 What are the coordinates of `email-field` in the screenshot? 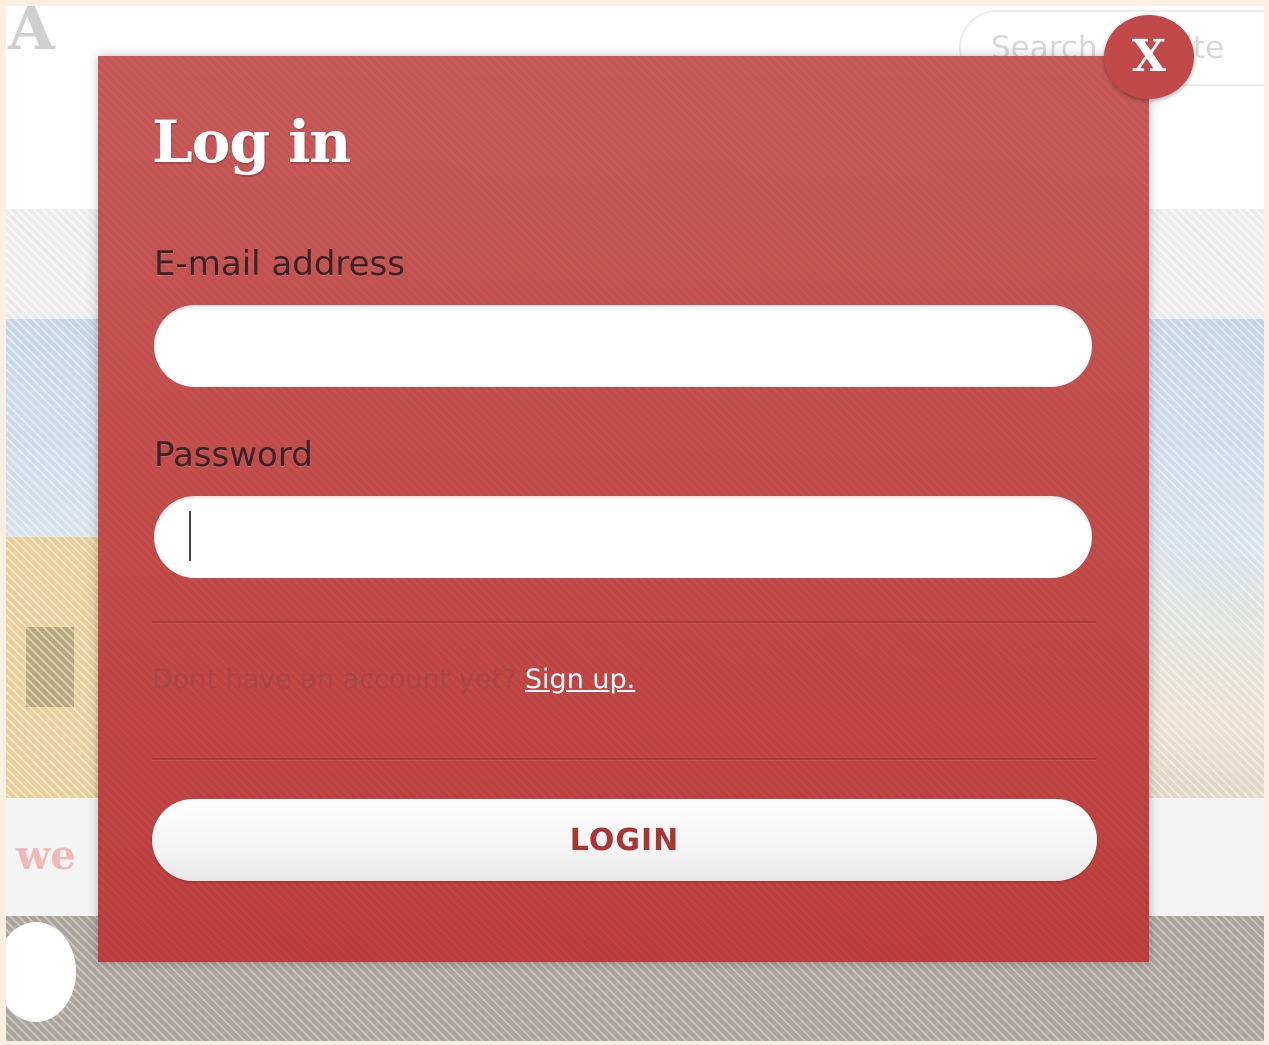 It's located at (623, 346).